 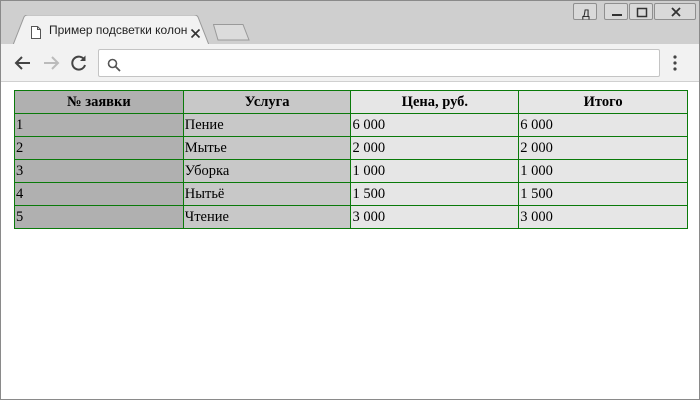 I want to click on table-row: 5 Чтение 3 000 3 000, so click(x=351, y=217).